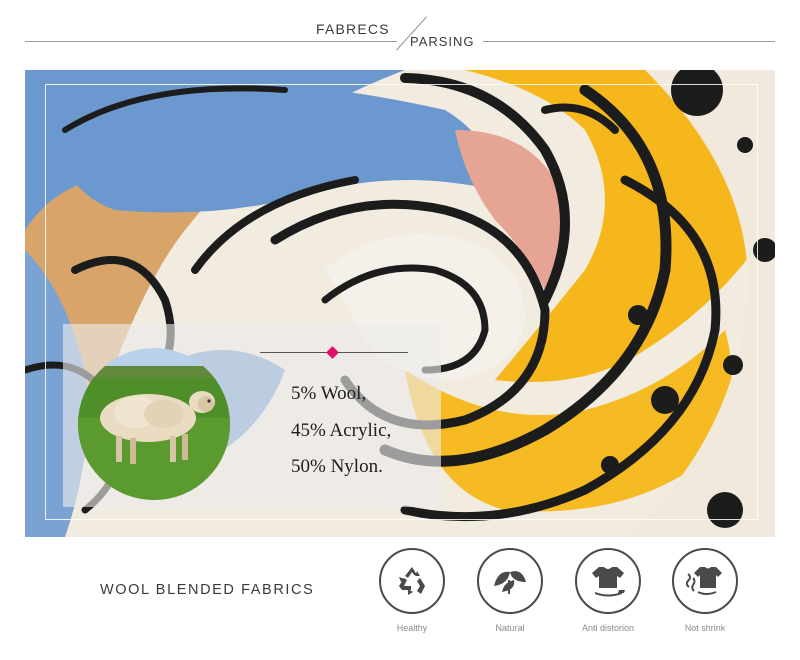 This screenshot has height=660, width=800. I want to click on feature-label: Not shrink, so click(705, 628).